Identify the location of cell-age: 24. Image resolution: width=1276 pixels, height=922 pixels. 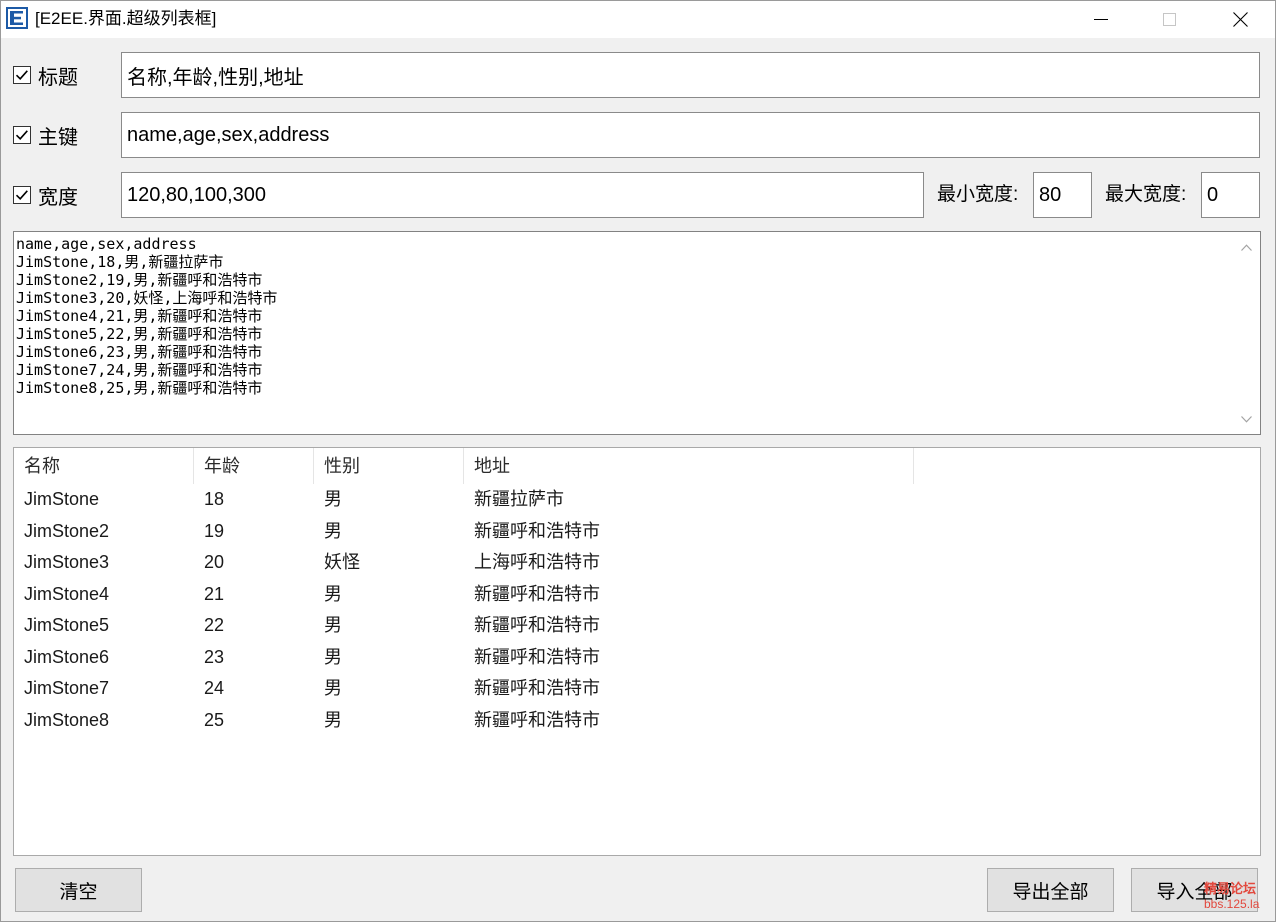
(214, 688).